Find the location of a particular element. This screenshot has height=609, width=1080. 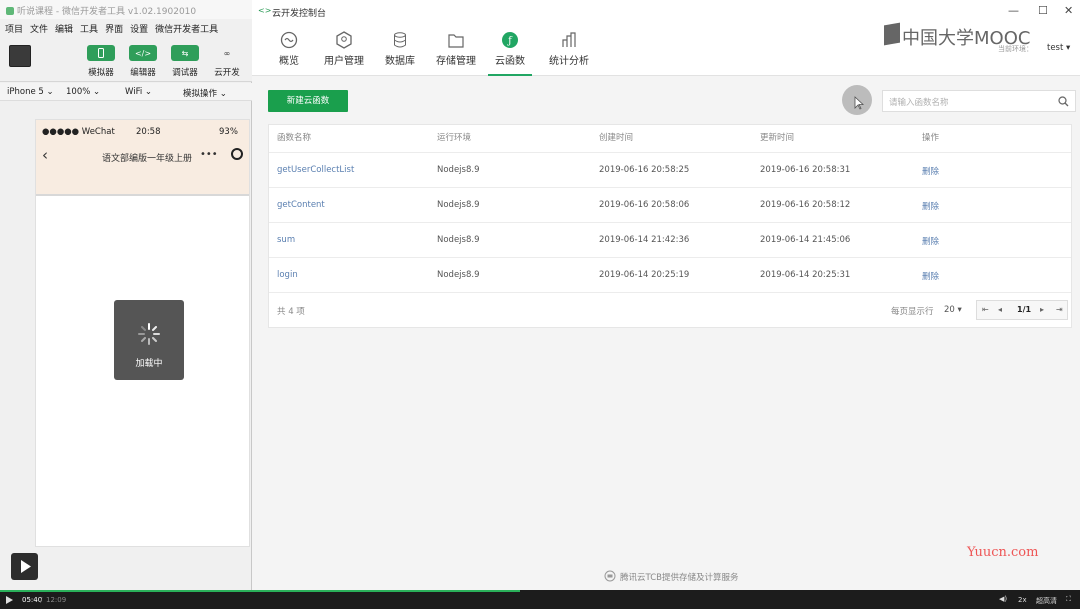

env-select: test ▾ is located at coordinates (1058, 48).